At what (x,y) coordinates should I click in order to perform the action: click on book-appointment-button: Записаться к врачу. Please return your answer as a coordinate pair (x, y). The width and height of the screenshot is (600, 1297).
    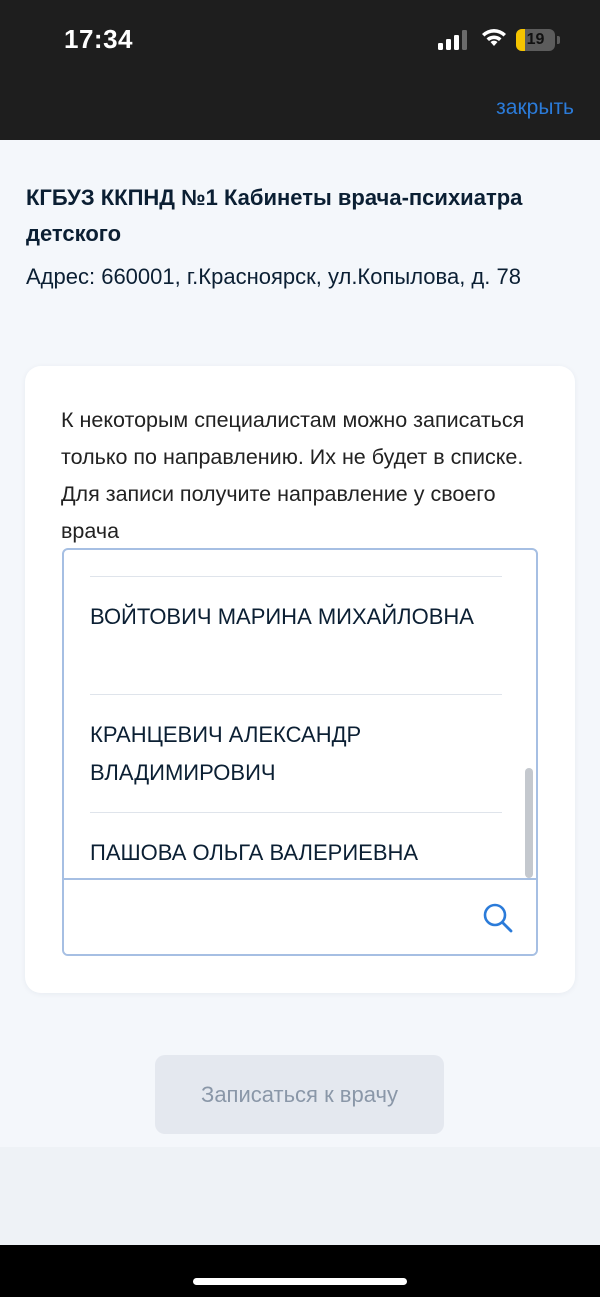
    Looking at the image, I should click on (299, 1094).